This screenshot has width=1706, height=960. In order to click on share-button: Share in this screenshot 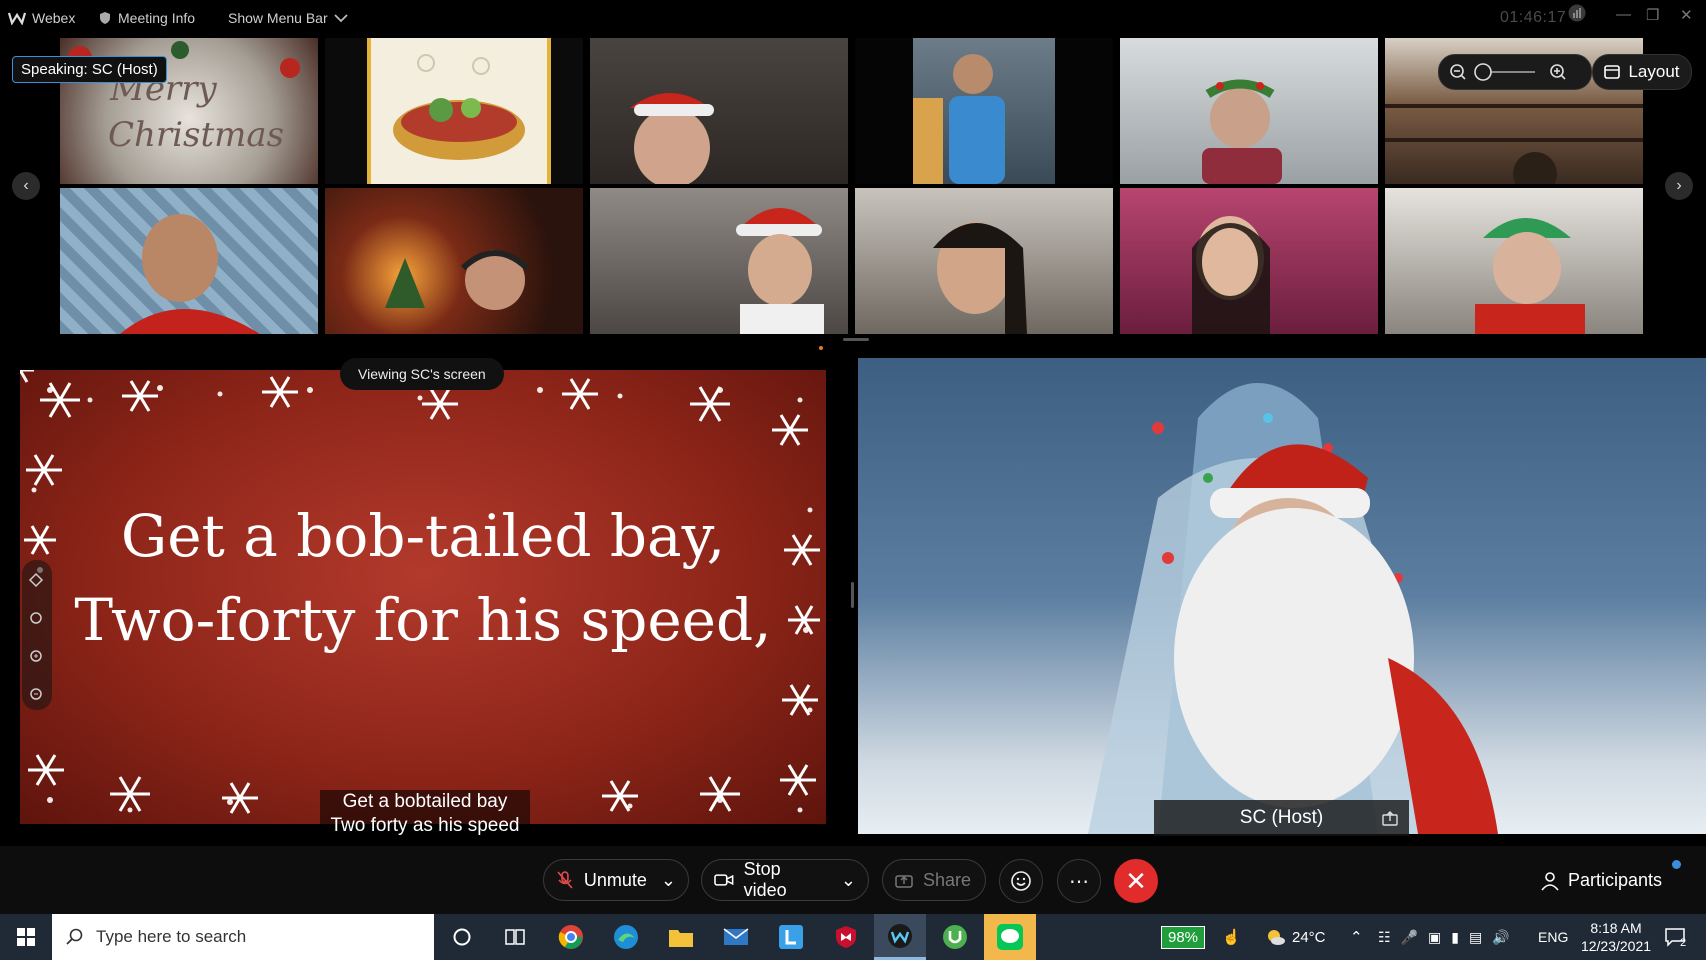, I will do `click(934, 880)`.